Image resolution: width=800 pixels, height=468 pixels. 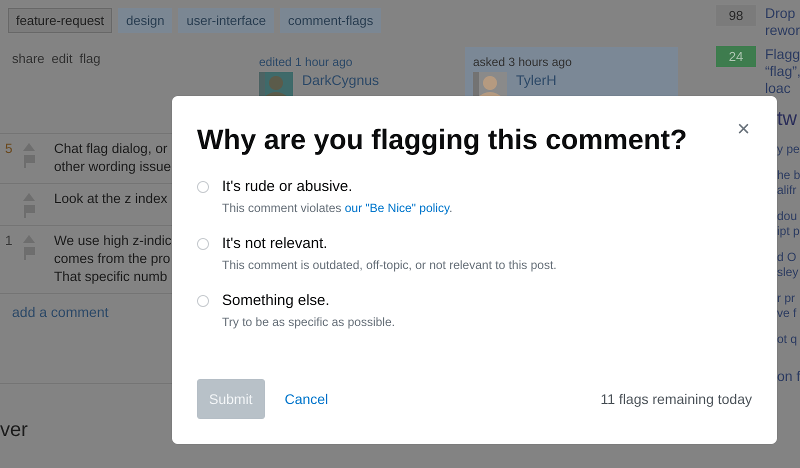 I want to click on asked-time: asked 3 hours ago, so click(x=523, y=62).